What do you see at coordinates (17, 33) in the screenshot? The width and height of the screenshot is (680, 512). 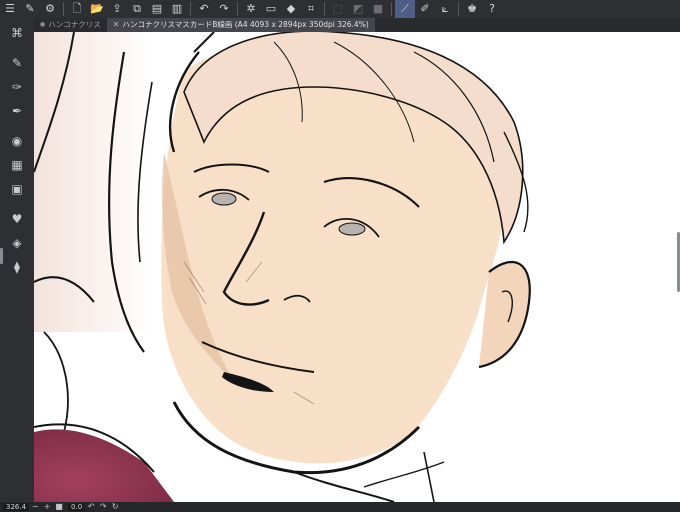 I see `command-bar-icon: ⌘` at bounding box center [17, 33].